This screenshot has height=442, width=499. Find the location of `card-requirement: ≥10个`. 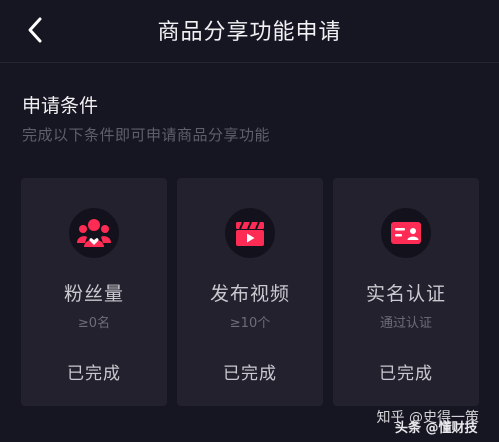

card-requirement: ≥10个 is located at coordinates (250, 323).